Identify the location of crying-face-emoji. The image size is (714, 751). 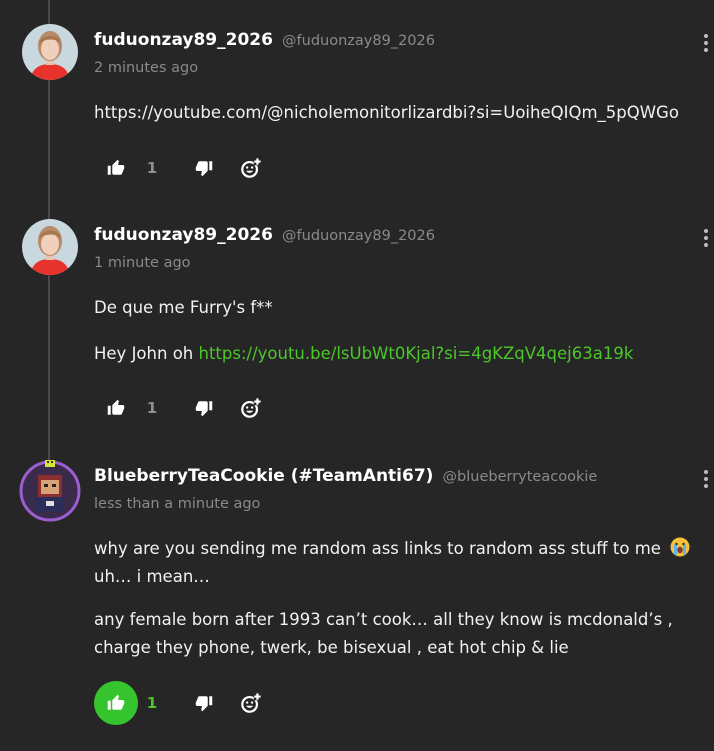
(680, 547).